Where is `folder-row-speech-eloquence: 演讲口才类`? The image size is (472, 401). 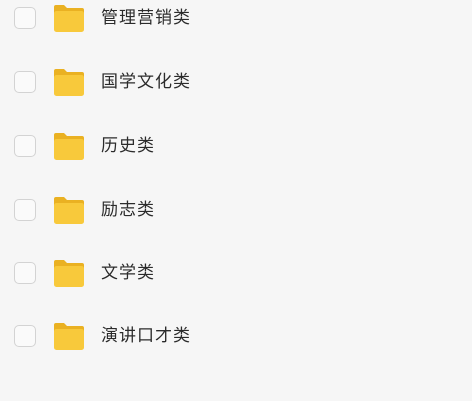
folder-row-speech-eloquence: 演讲口才类 is located at coordinates (236, 338).